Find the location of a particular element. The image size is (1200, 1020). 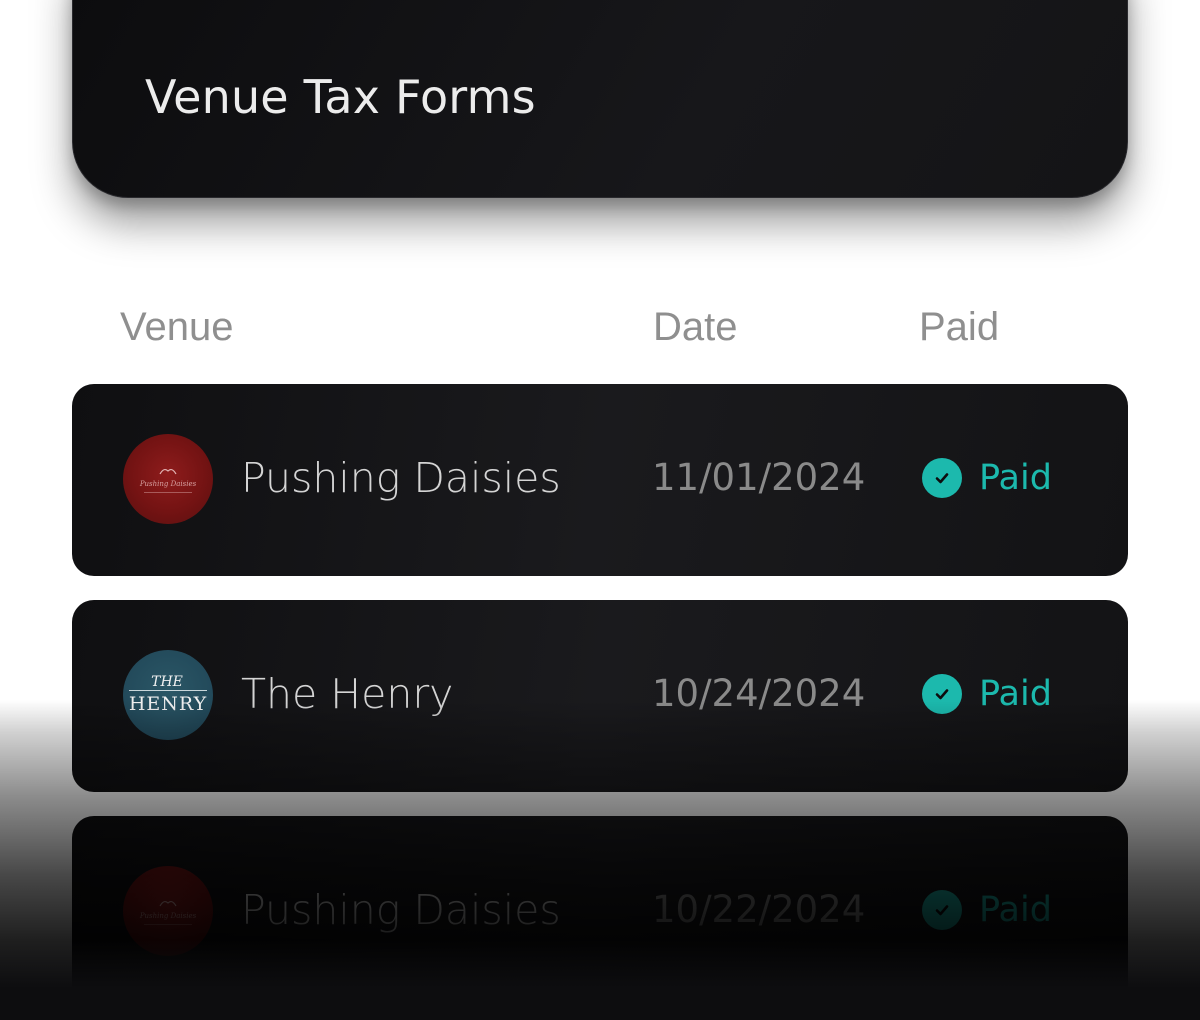

venue-logo-avatar: THE HENRY is located at coordinates (168, 695).